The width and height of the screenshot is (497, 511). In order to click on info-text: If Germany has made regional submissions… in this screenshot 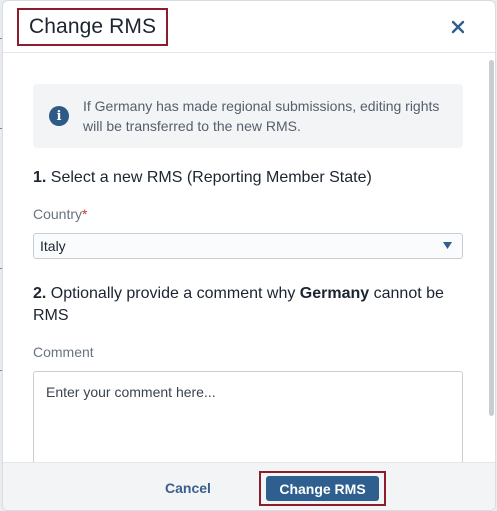, I will do `click(261, 116)`.